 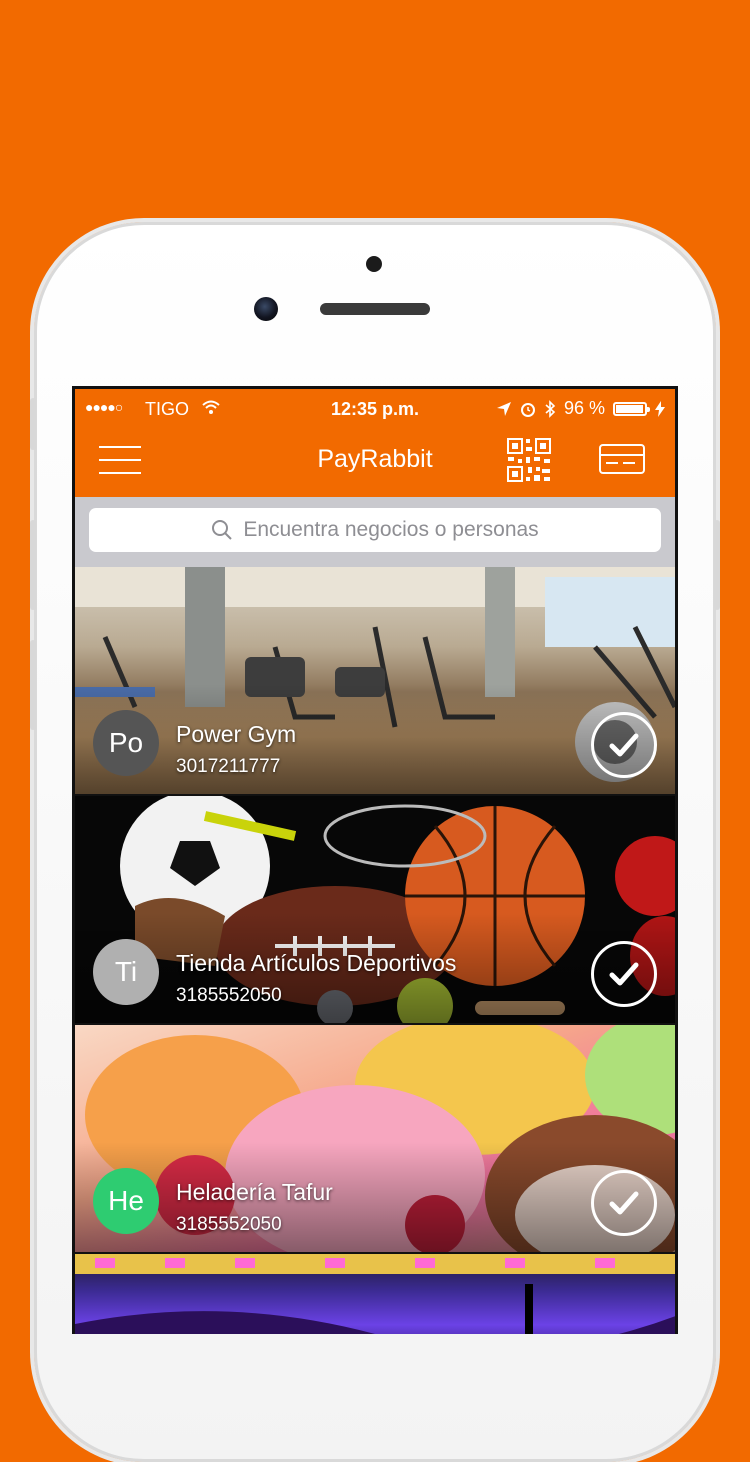 What do you see at coordinates (584, 408) in the screenshot?
I see `battery-percent: 96 %` at bounding box center [584, 408].